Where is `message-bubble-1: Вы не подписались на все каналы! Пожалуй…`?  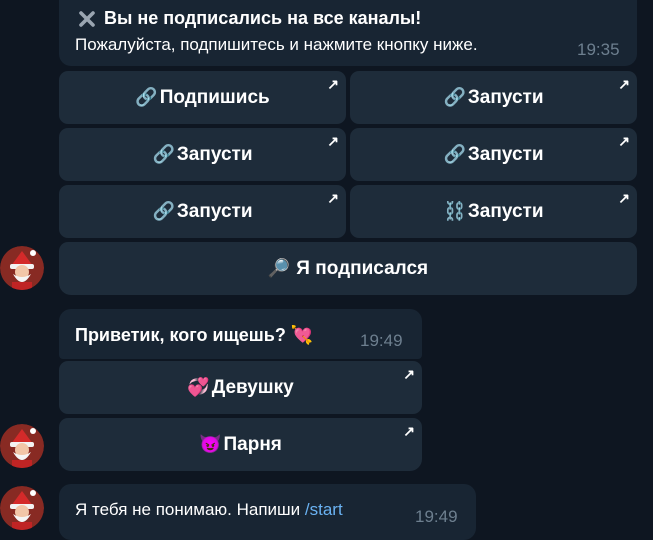
message-bubble-1: Вы не подписались на все каналы! Пожалуй… is located at coordinates (348, 33).